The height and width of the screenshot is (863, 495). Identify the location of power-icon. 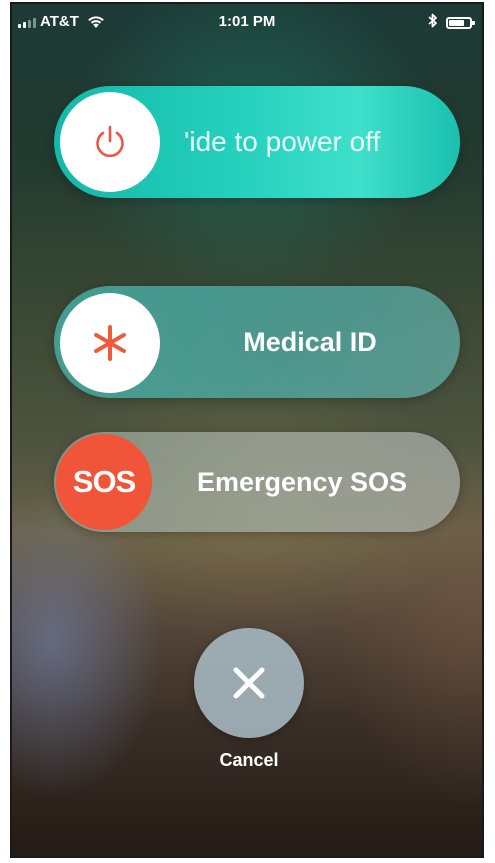
(110, 141).